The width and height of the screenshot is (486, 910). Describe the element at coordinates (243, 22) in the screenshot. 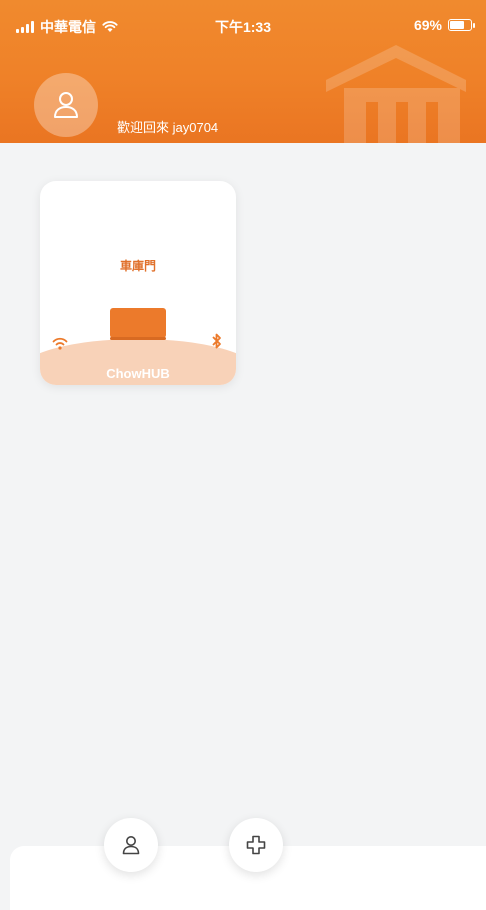

I see `status-bar: 中華電信 下午1:33 69%` at that location.